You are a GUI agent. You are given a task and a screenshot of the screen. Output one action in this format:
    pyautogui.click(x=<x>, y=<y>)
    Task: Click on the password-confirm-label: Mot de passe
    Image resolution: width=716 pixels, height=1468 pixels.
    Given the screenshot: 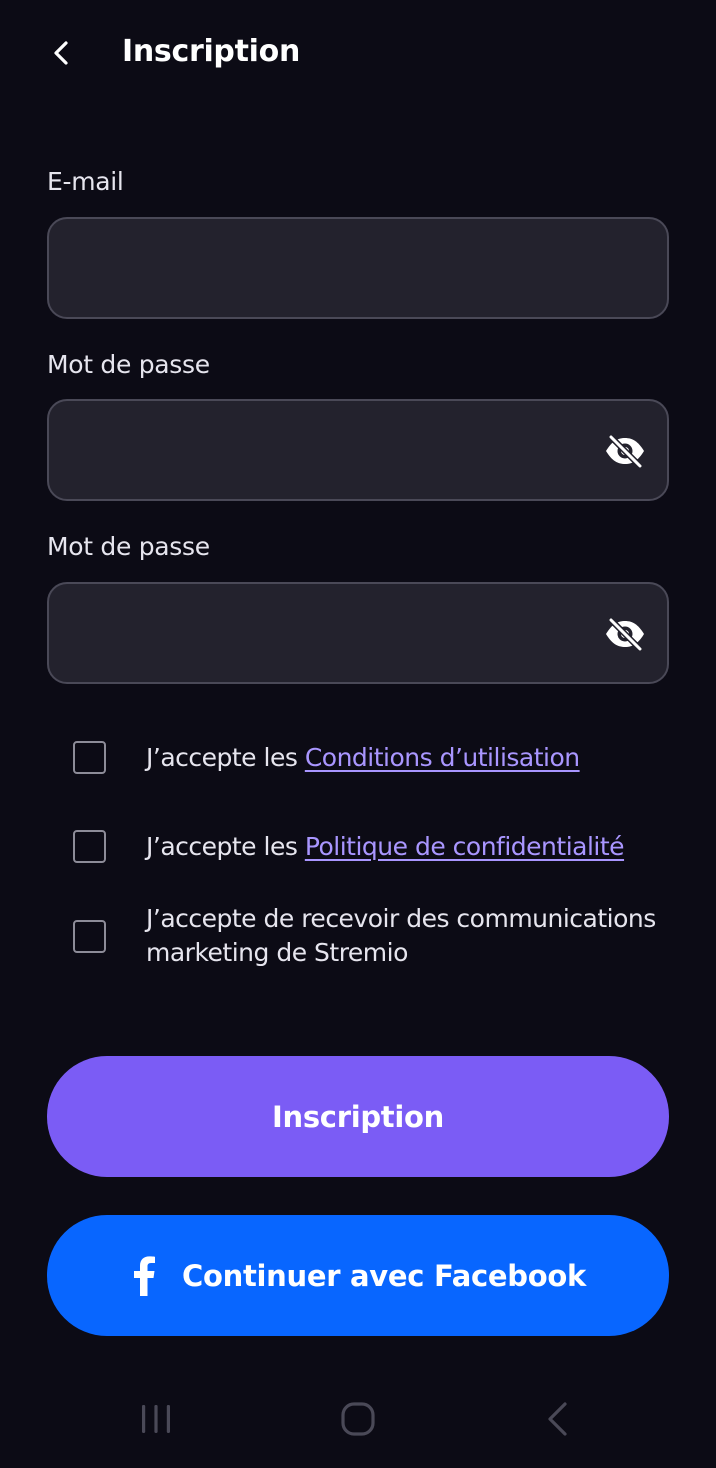 What is the action you would take?
    pyautogui.click(x=128, y=546)
    